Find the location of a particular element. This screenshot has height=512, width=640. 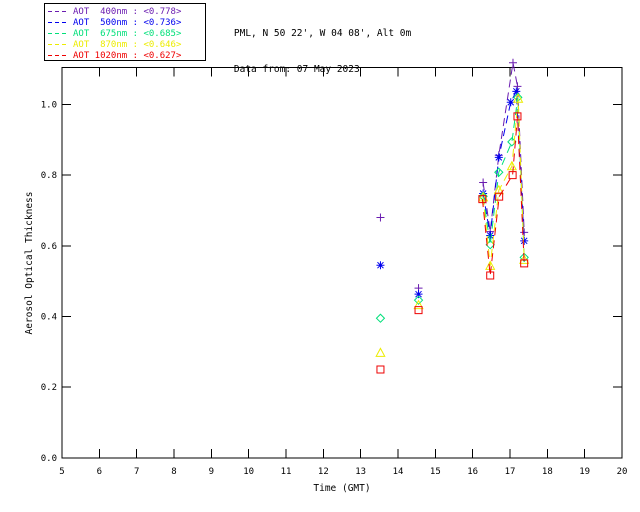

series-aot-500nm is located at coordinates (452, 193).